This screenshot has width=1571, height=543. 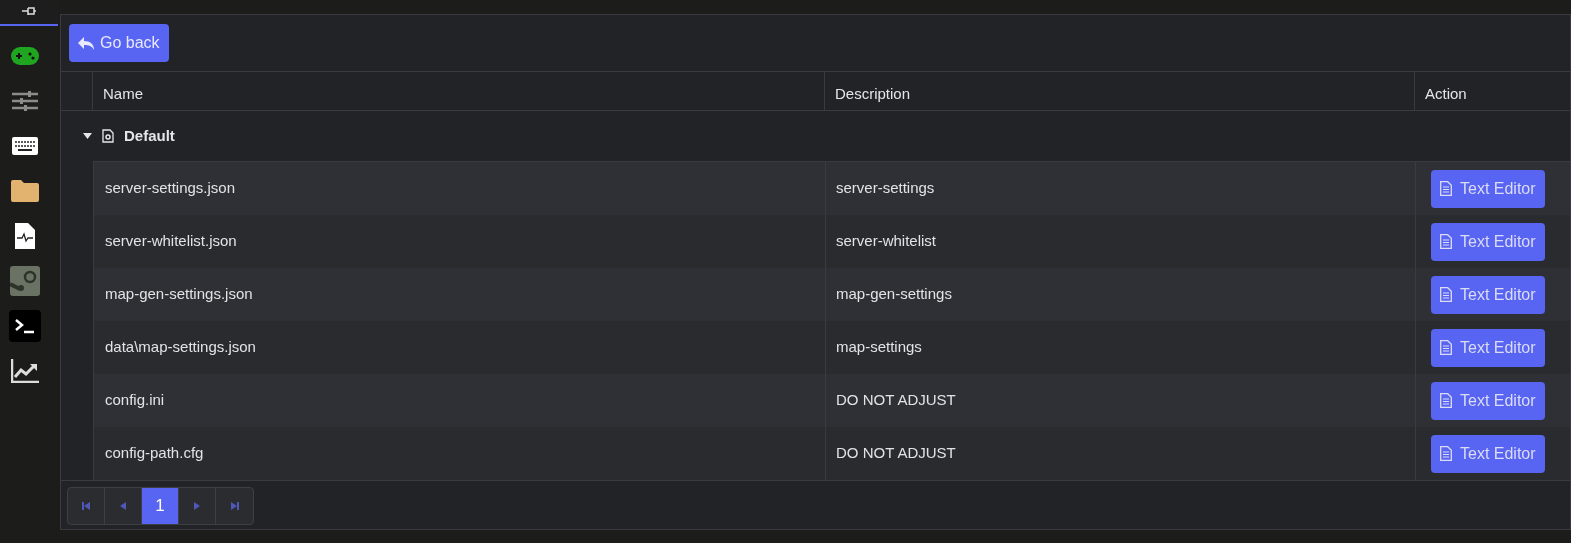 I want to click on column-header: Name, so click(x=123, y=93).